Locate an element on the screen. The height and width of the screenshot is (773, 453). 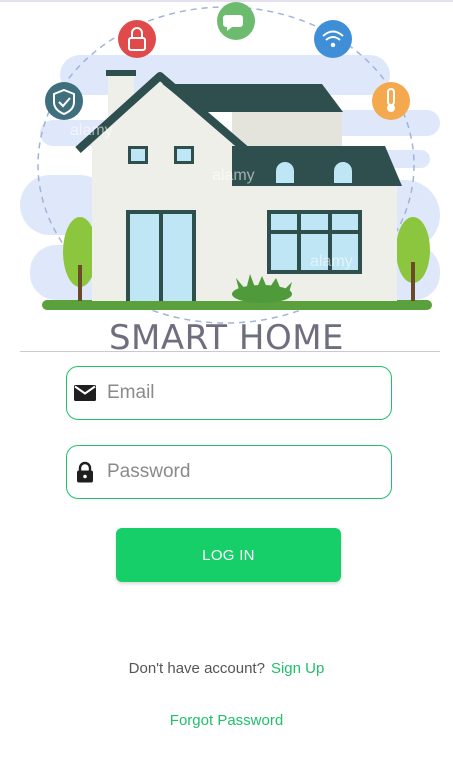
email-input is located at coordinates (242, 393).